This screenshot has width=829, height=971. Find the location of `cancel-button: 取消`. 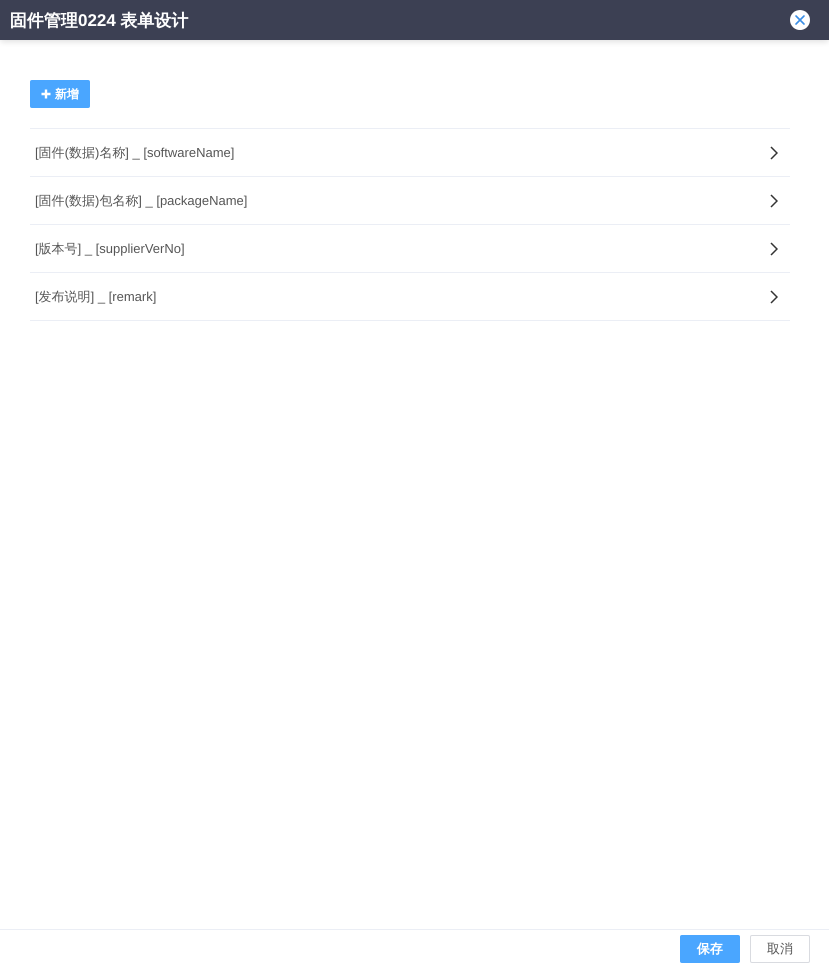

cancel-button: 取消 is located at coordinates (780, 948).